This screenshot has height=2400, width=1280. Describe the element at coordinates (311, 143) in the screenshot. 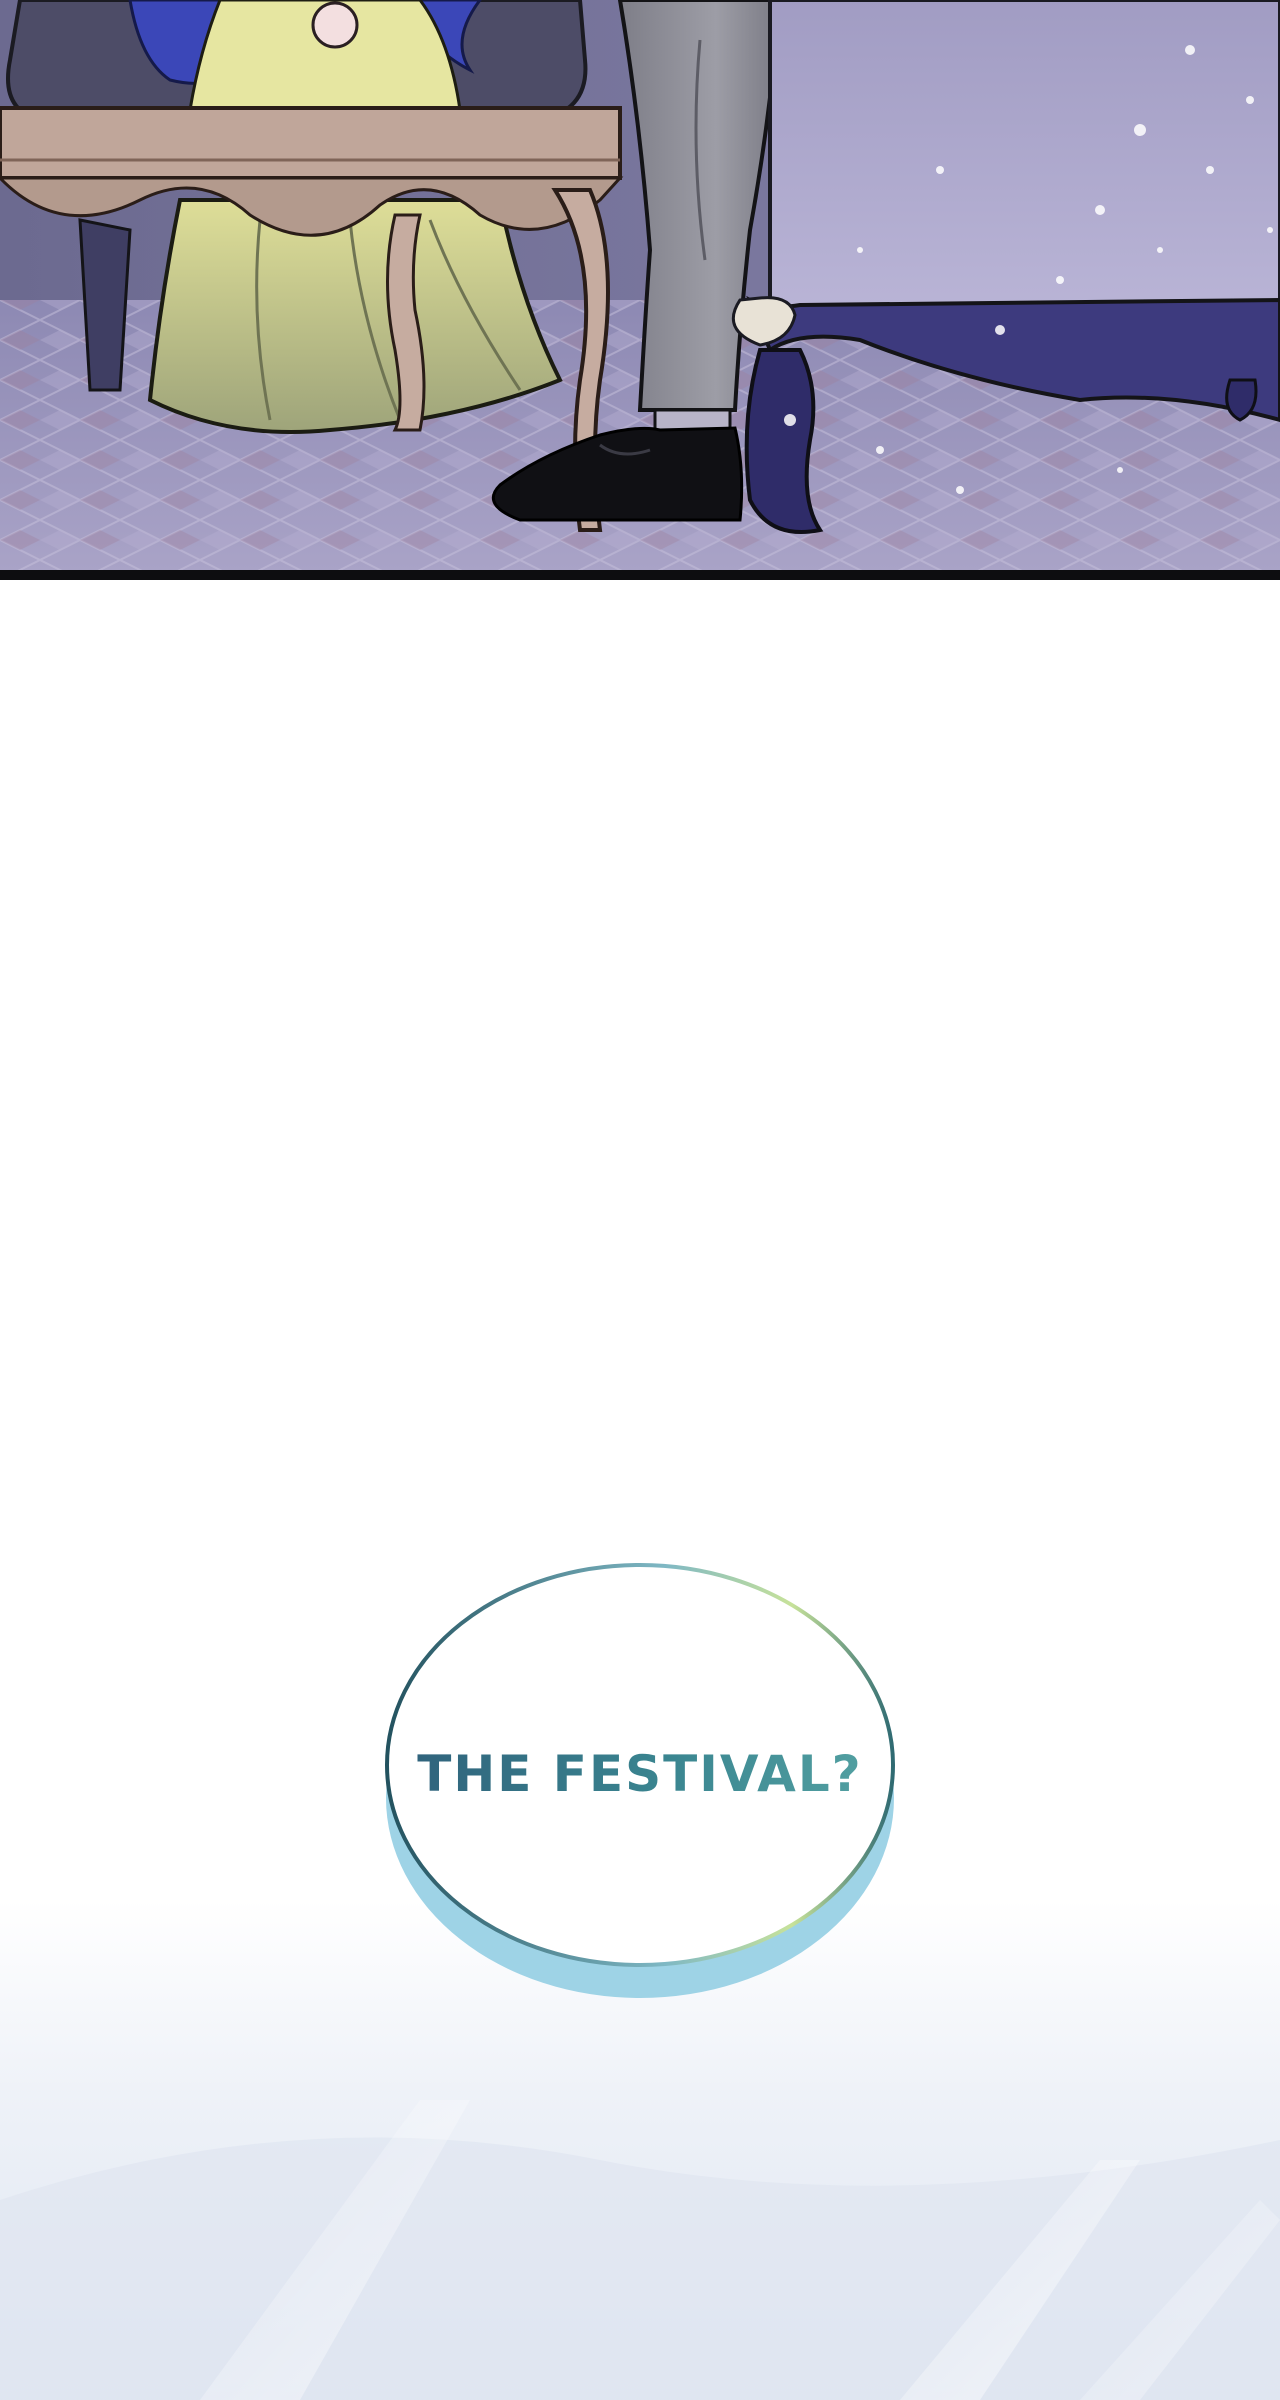

I see `table-top` at that location.